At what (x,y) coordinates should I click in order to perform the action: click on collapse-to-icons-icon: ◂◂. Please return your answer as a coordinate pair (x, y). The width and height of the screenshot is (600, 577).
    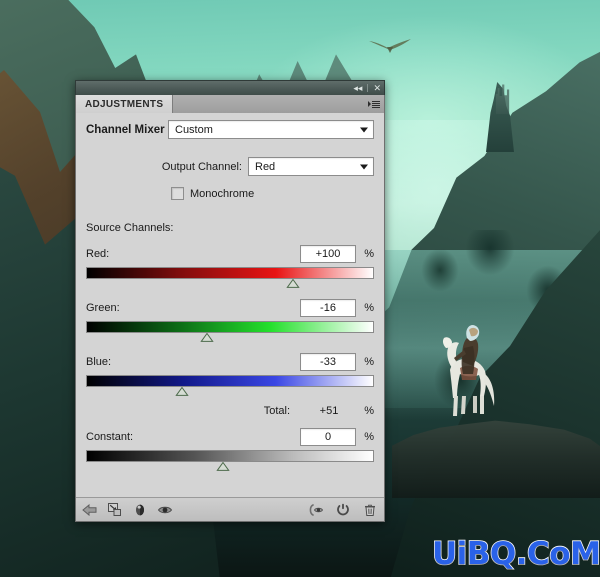
    Looking at the image, I should click on (357, 88).